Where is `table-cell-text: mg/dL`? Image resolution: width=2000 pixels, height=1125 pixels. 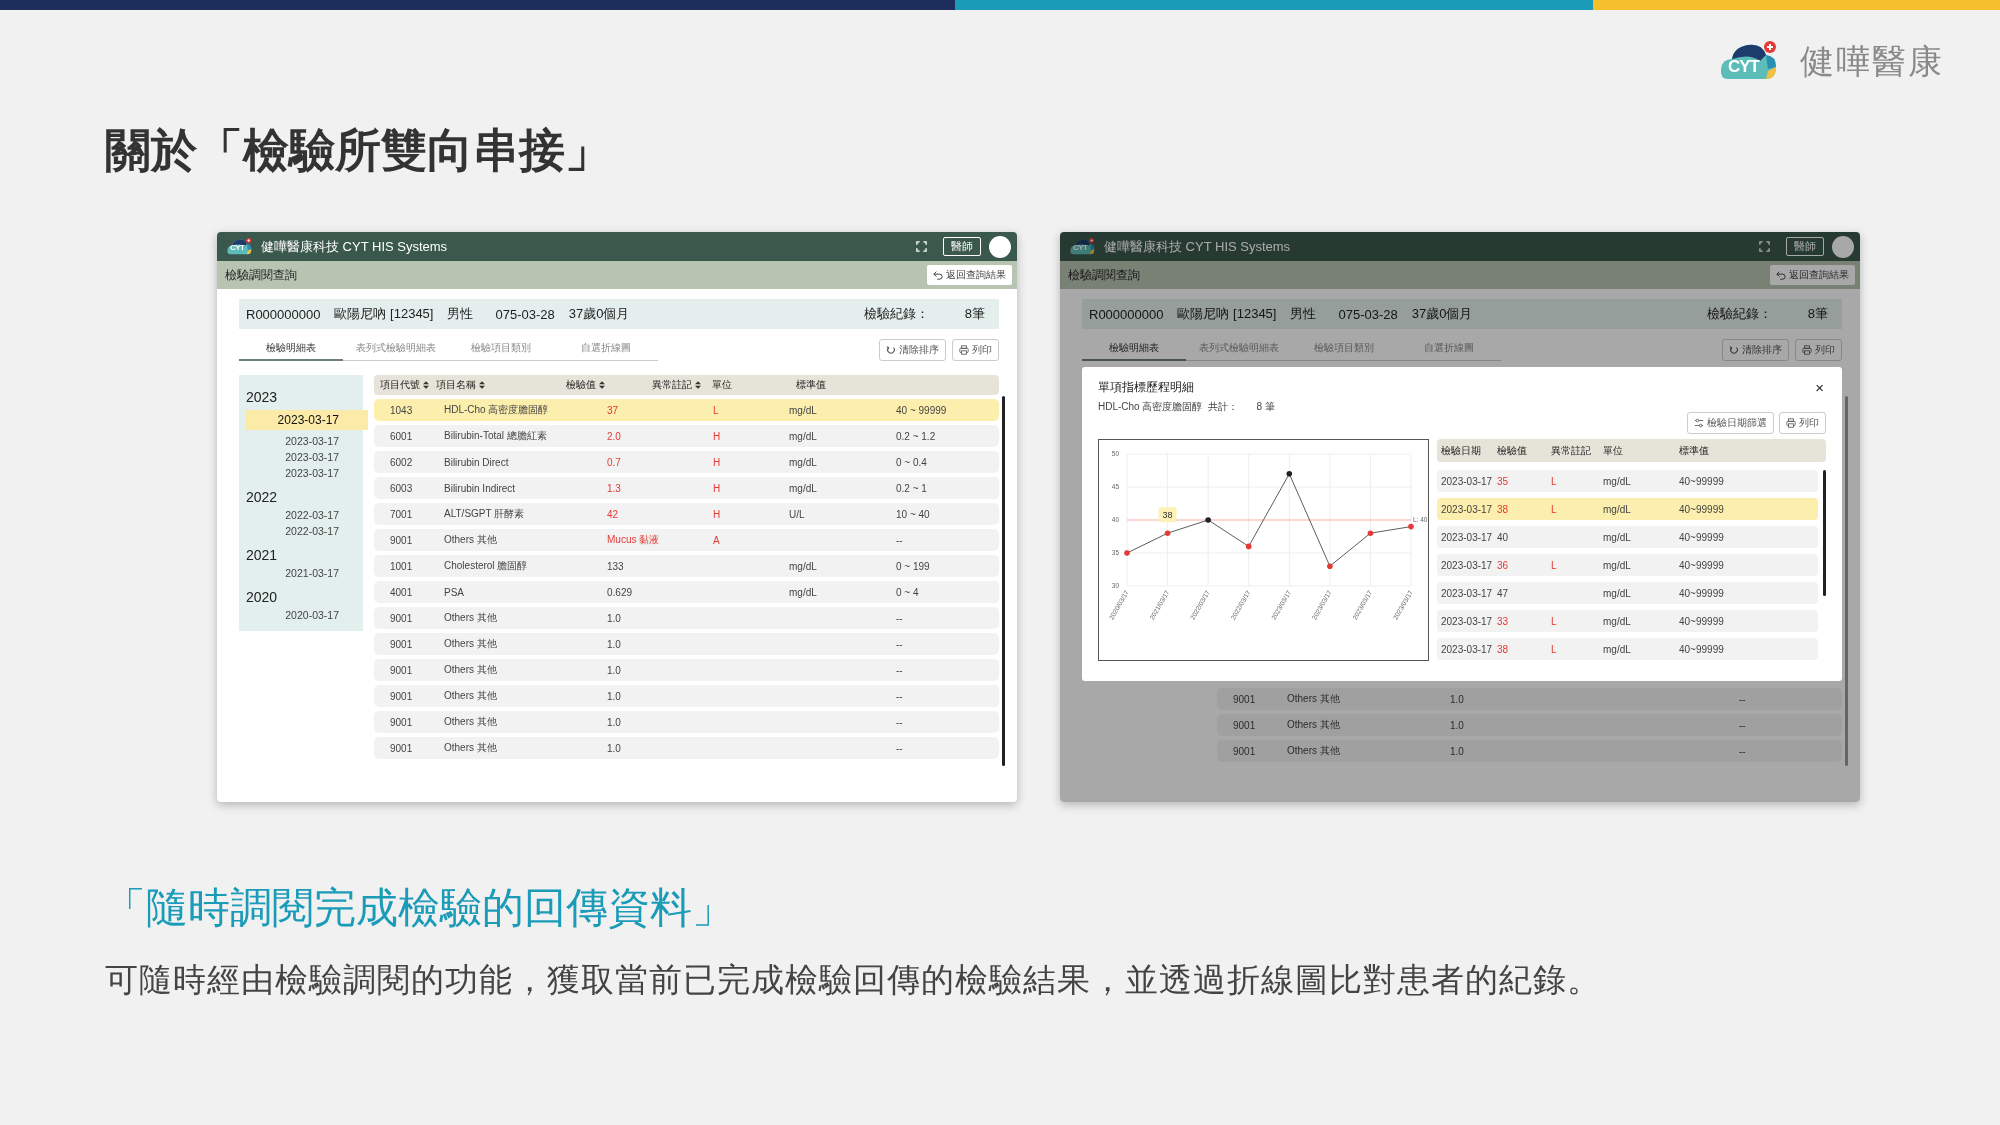 table-cell-text: mg/dL is located at coordinates (803, 410).